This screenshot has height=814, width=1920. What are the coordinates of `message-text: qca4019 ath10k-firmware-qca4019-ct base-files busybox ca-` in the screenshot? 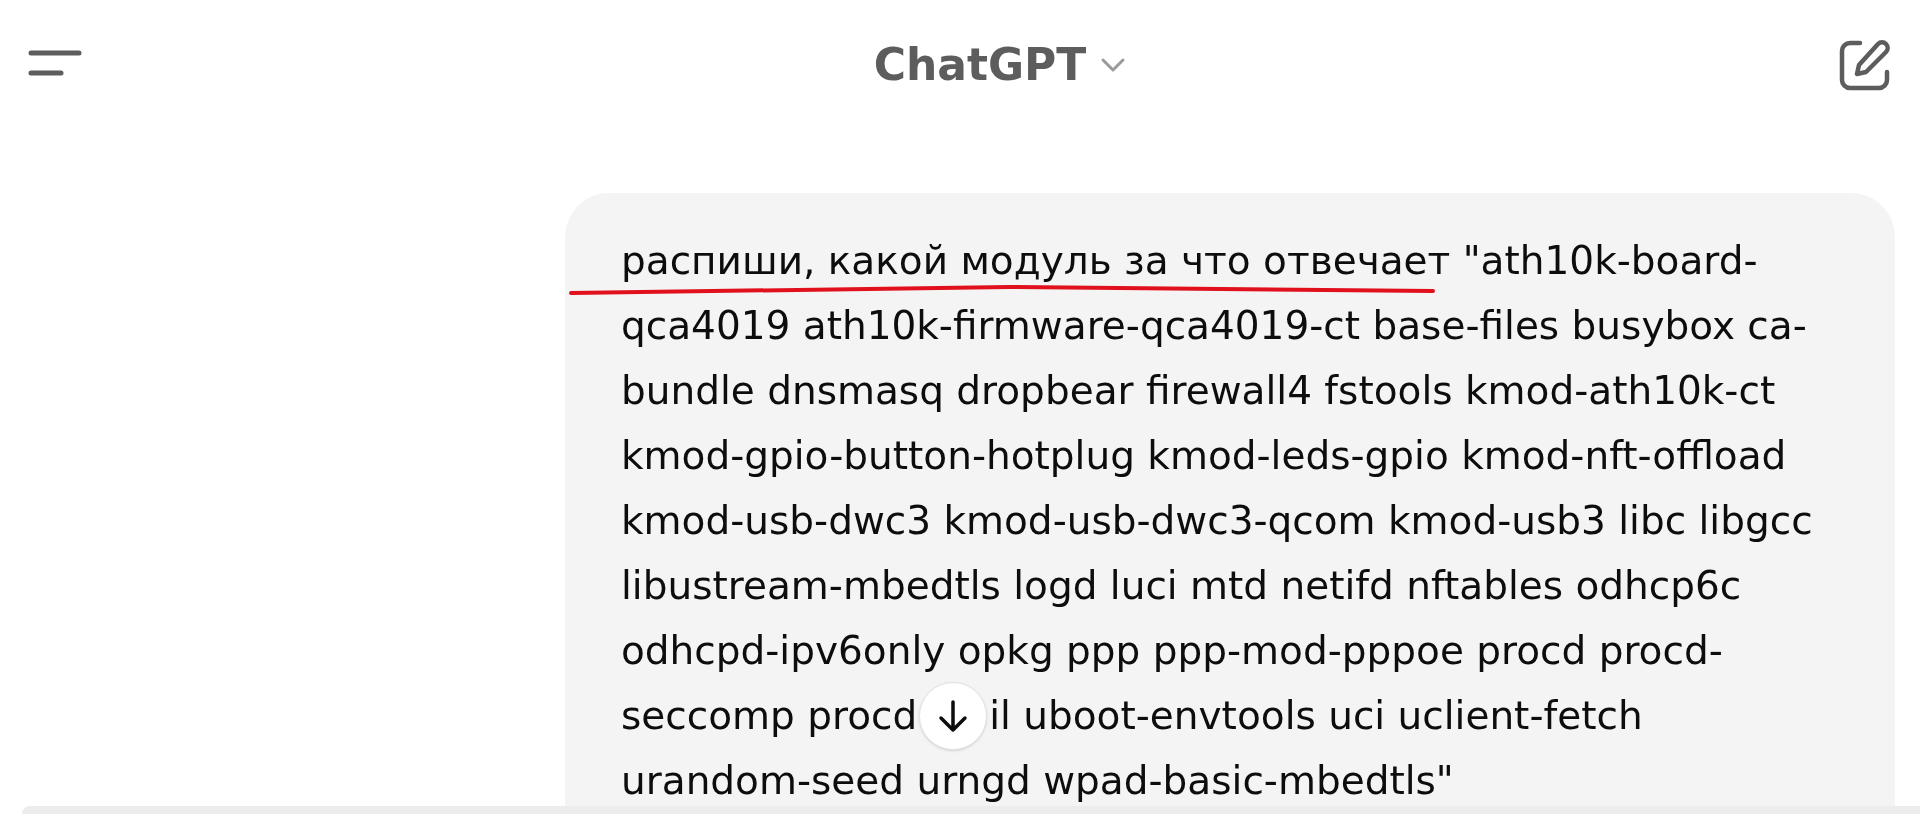 It's located at (1214, 325).